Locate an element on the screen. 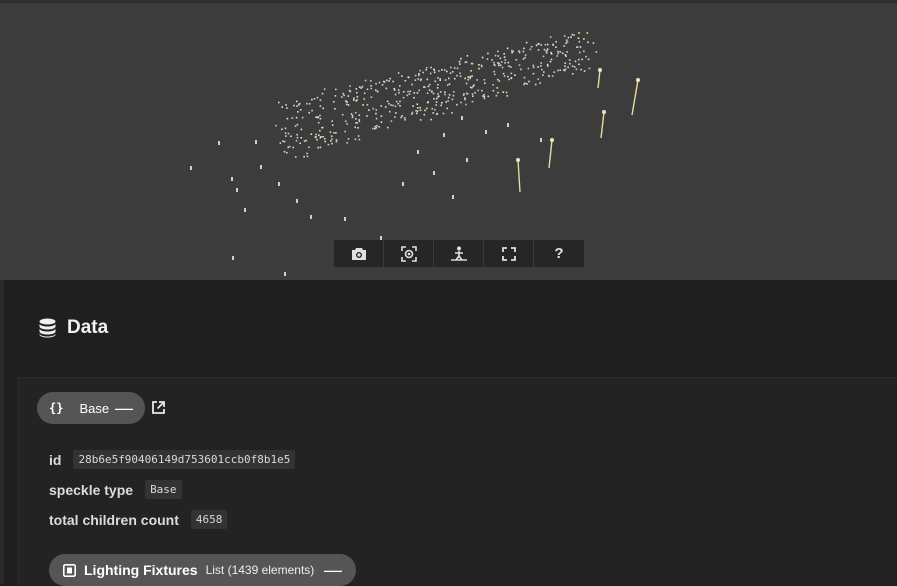 Image resolution: width=897 pixels, height=586 pixels. field-value: 28b6e5f90406149d753601ccb0f8b1e5 is located at coordinates (184, 459).